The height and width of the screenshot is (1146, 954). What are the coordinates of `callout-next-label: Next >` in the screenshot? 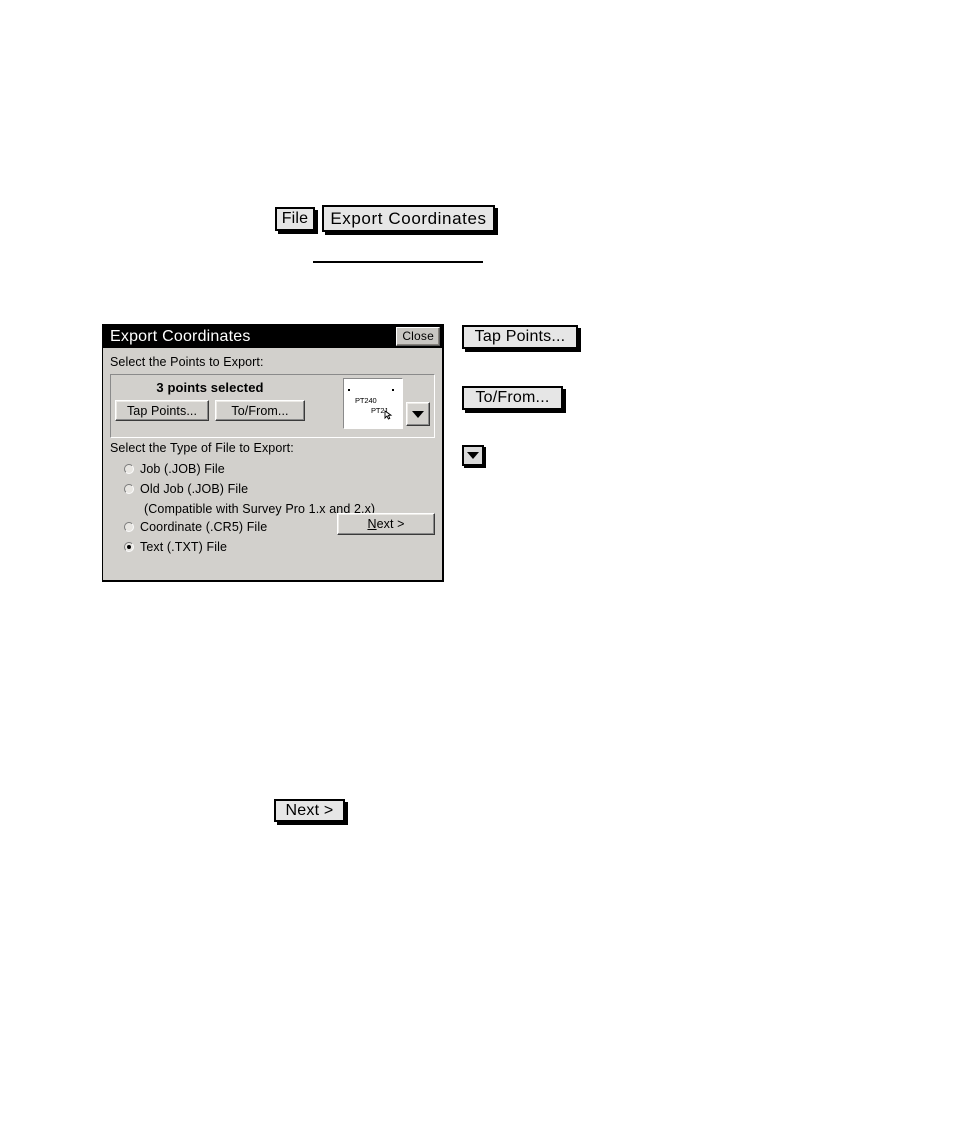 It's located at (309, 810).